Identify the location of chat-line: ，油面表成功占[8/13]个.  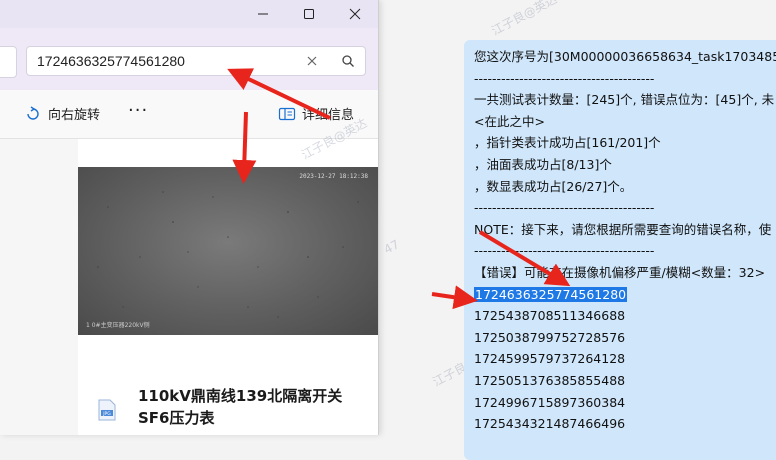
(543, 164).